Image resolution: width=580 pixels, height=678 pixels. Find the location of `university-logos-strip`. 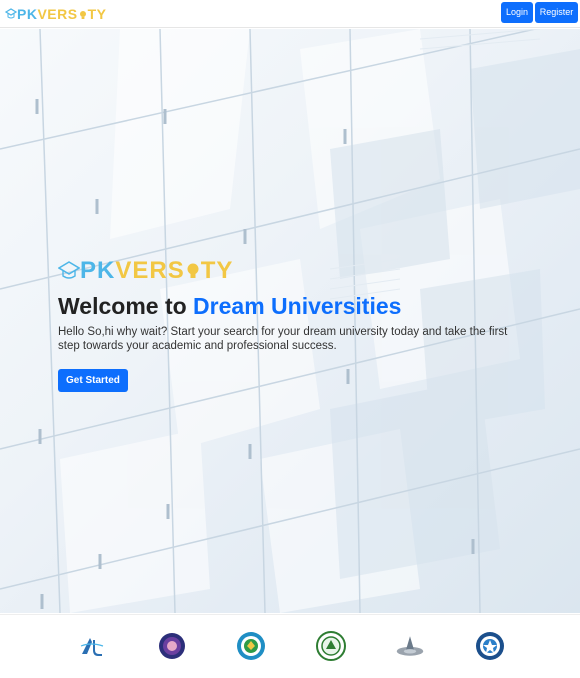

university-logos-strip is located at coordinates (290, 646).